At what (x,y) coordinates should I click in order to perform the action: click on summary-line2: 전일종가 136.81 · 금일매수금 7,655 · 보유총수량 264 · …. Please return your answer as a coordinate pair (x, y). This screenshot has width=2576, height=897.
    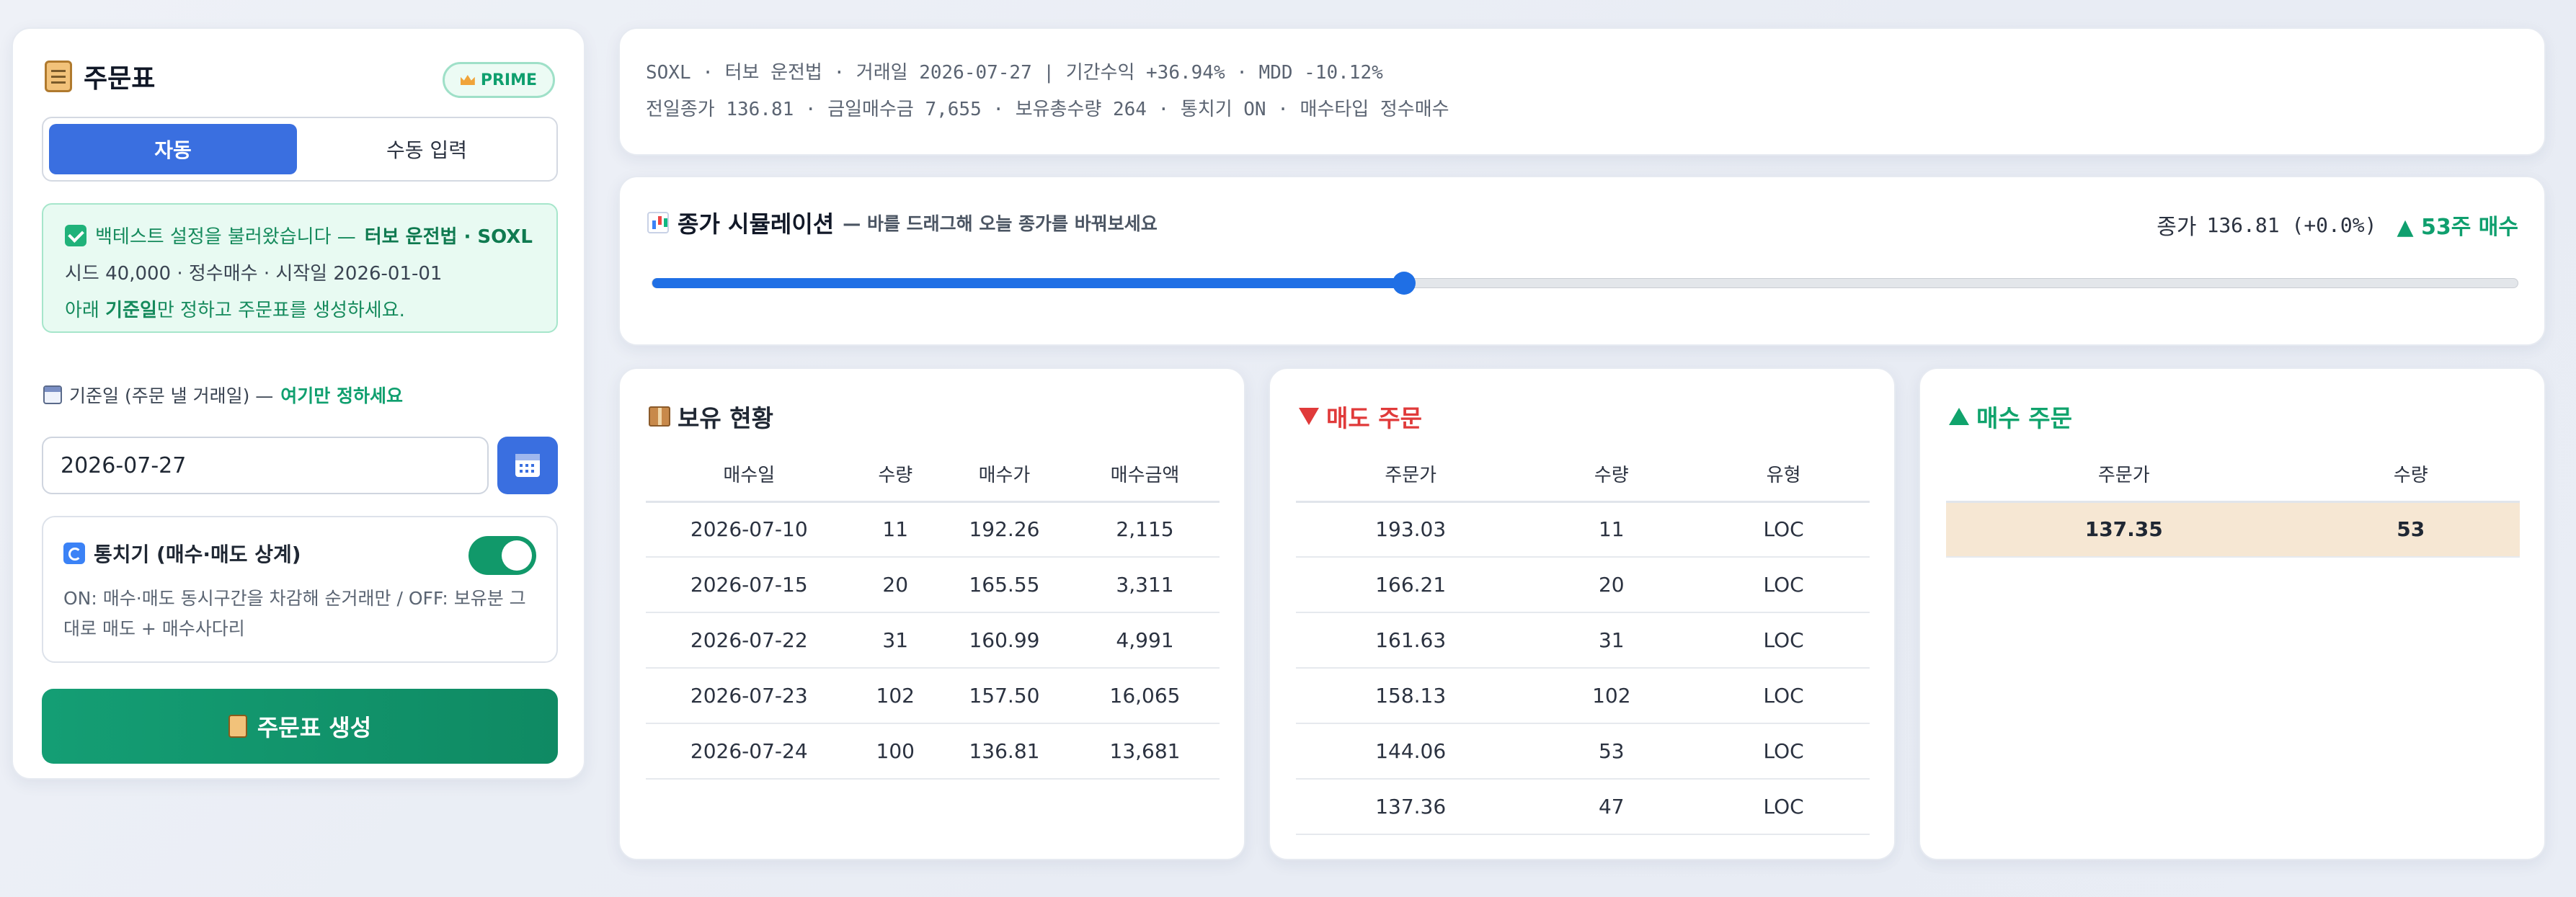
    Looking at the image, I should click on (1047, 110).